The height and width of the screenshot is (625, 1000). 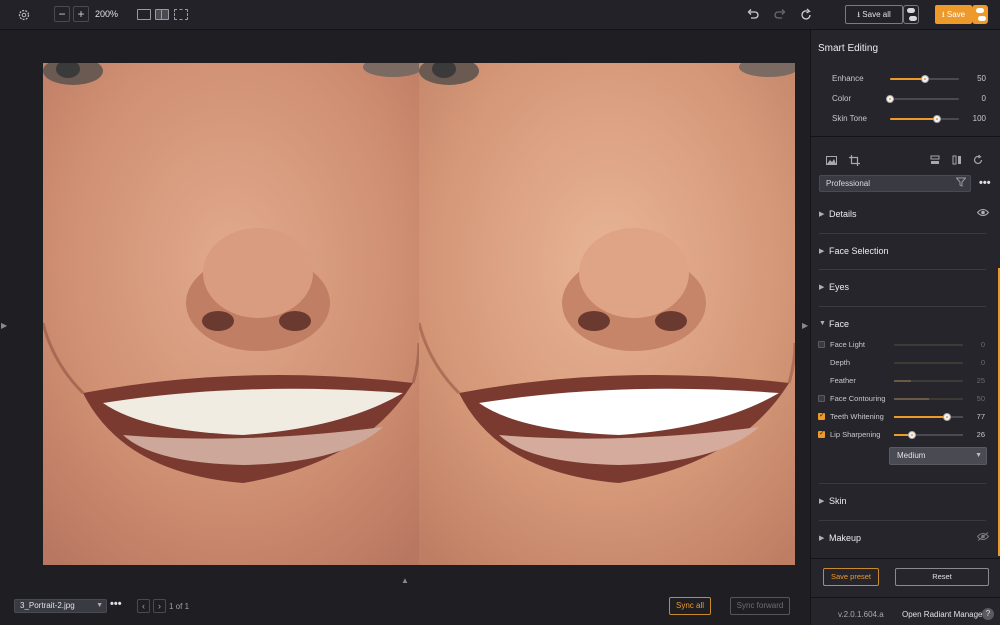 What do you see at coordinates (780, 16) in the screenshot?
I see `redo-icon` at bounding box center [780, 16].